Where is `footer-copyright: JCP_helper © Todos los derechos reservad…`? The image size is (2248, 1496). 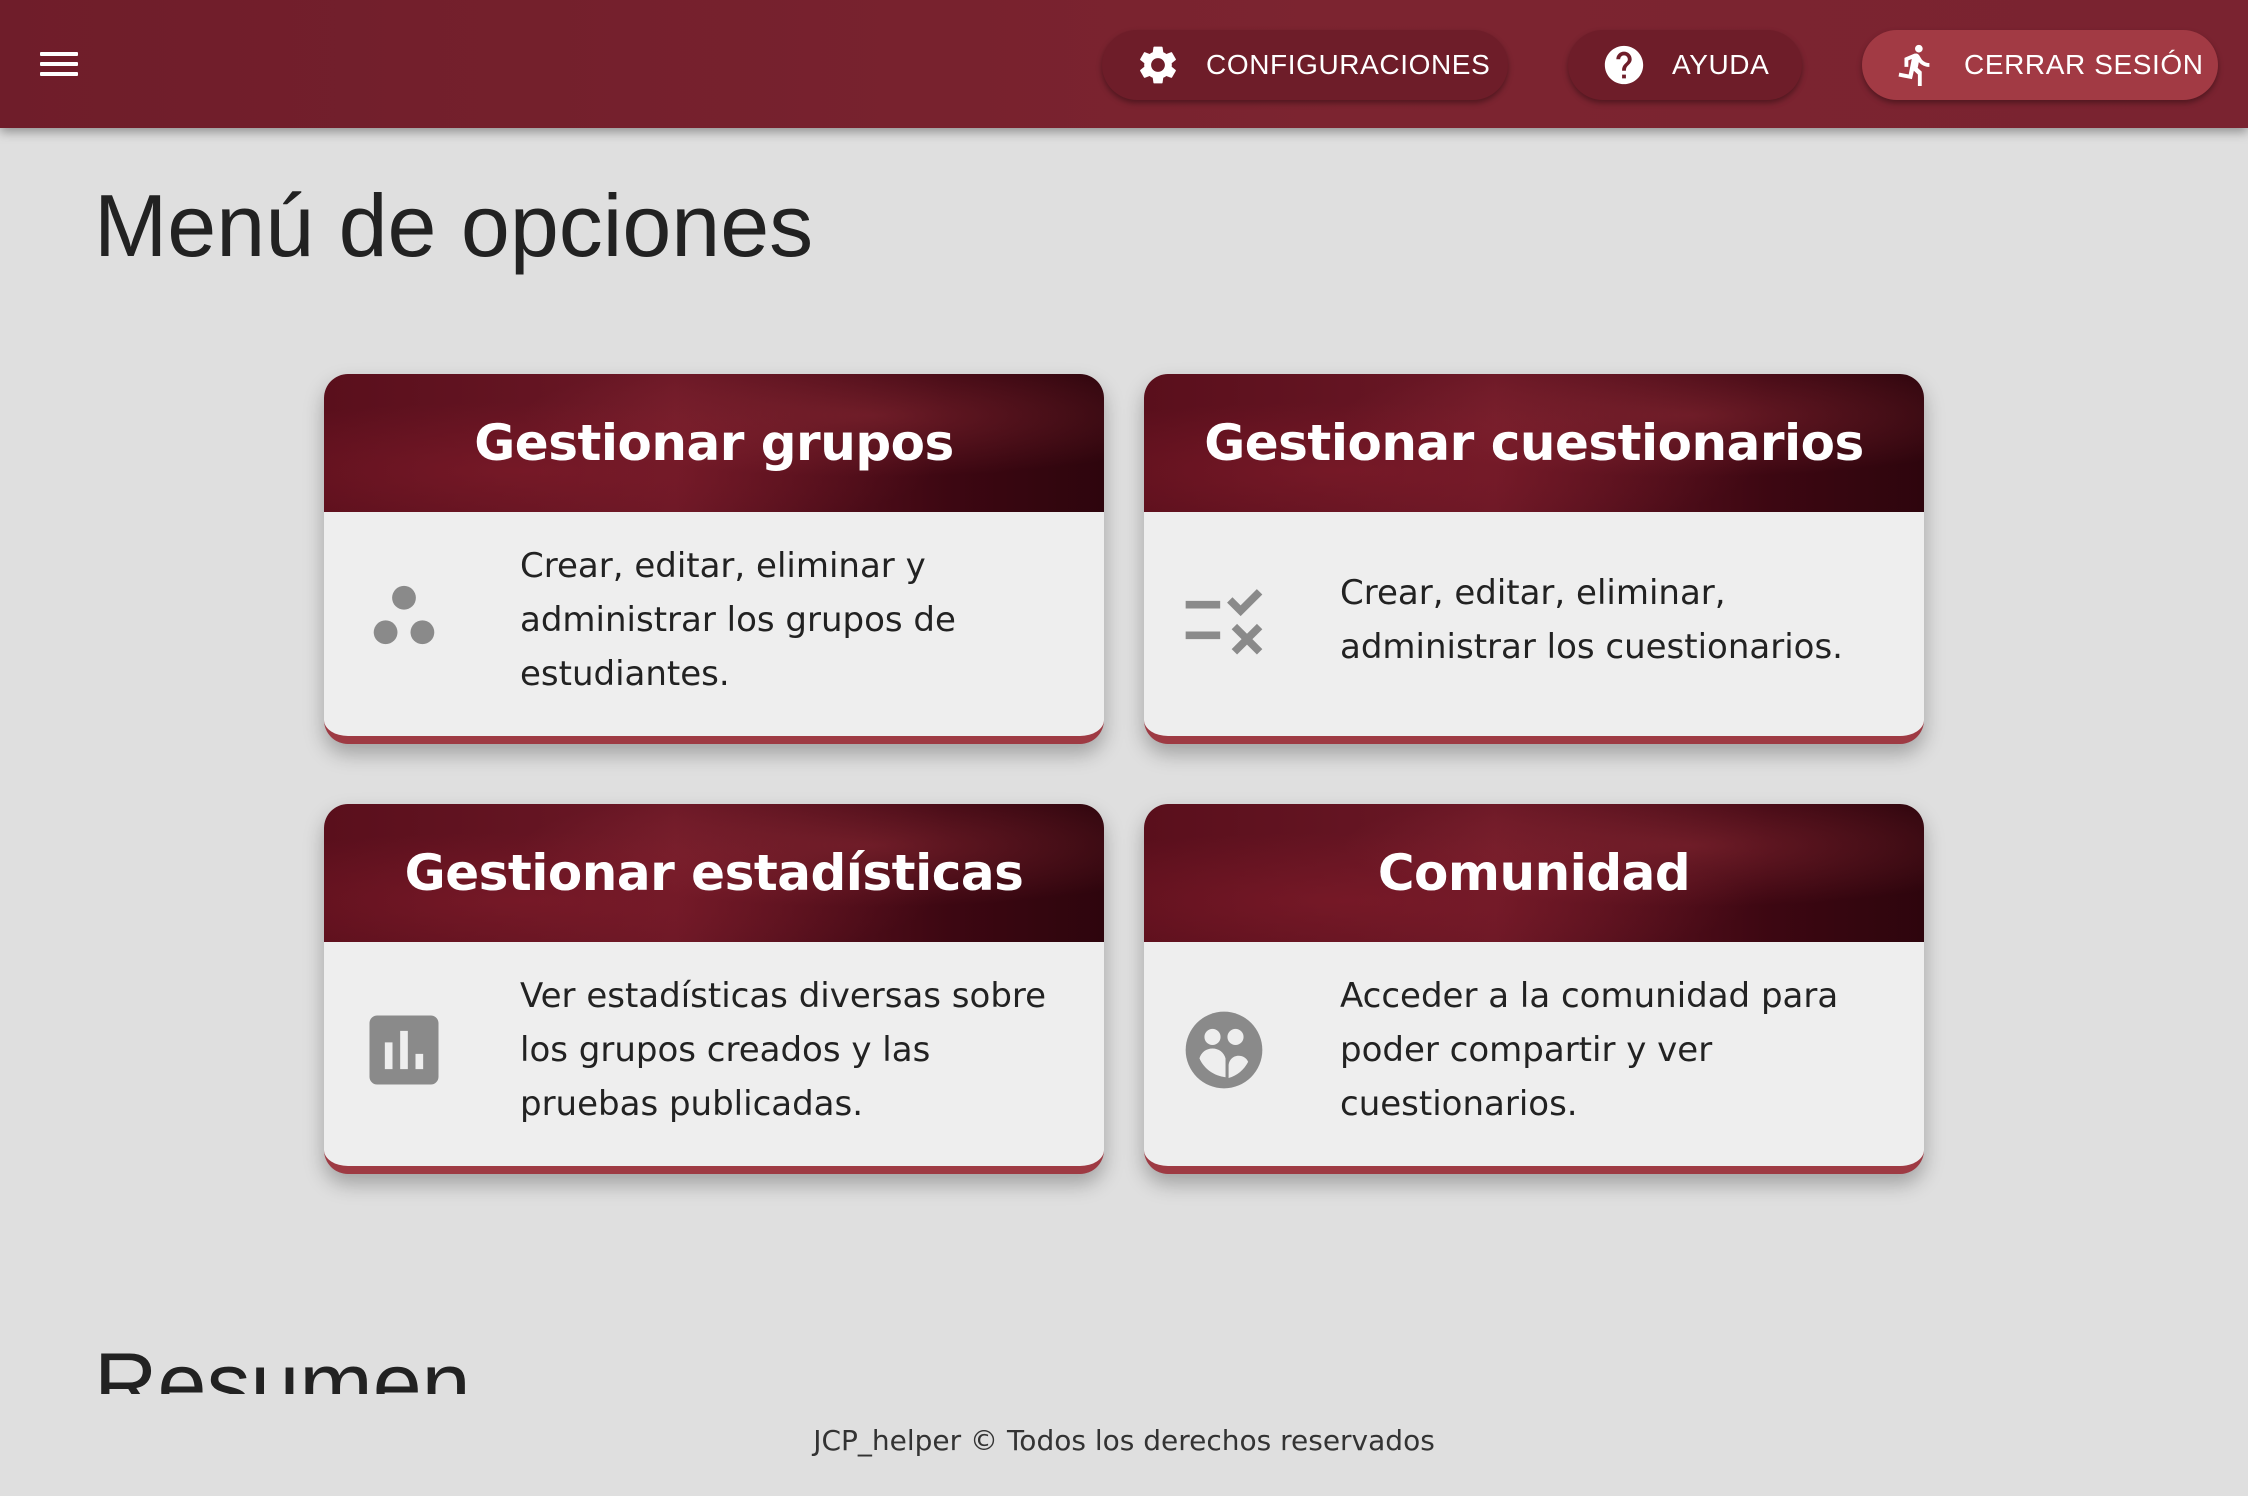
footer-copyright: JCP_helper © Todos los derechos reservad… is located at coordinates (1124, 1440).